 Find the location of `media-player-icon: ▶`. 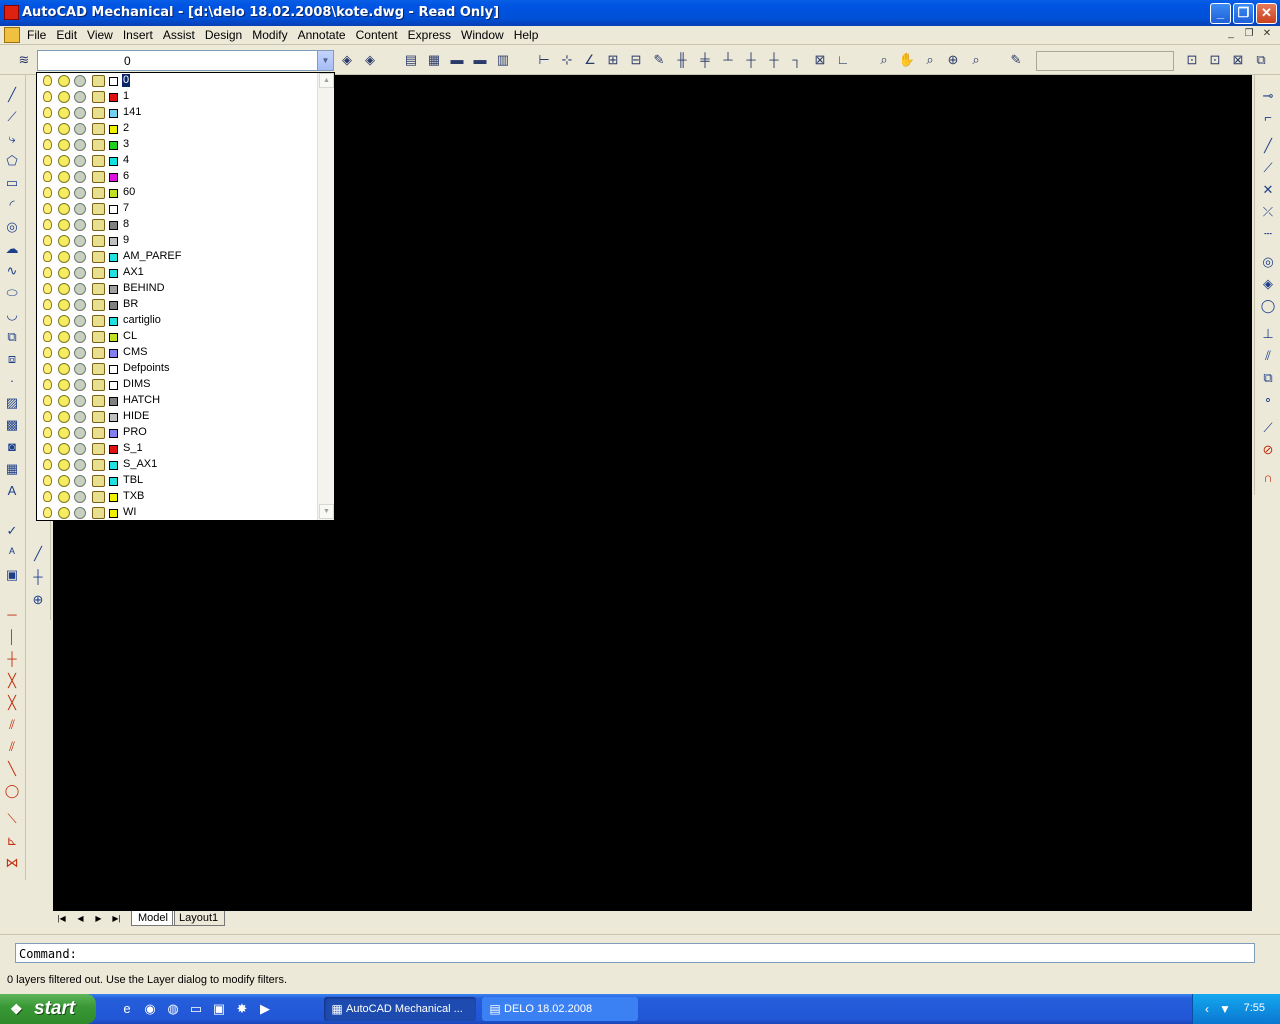

media-player-icon: ▶ is located at coordinates (265, 1009).